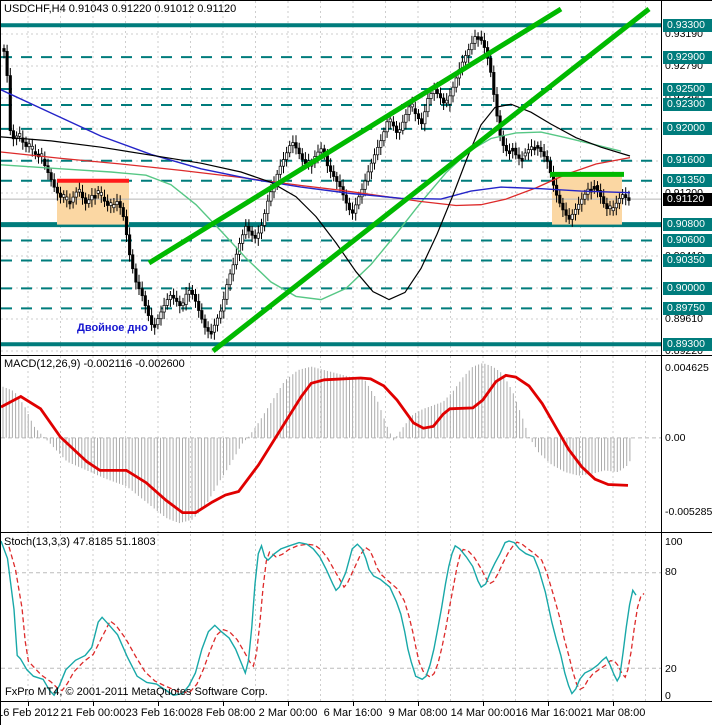 Image resolution: width=712 pixels, height=725 pixels. Describe the element at coordinates (613, 713) in the screenshot. I see `time-label: 21 Mar 08:00` at that location.